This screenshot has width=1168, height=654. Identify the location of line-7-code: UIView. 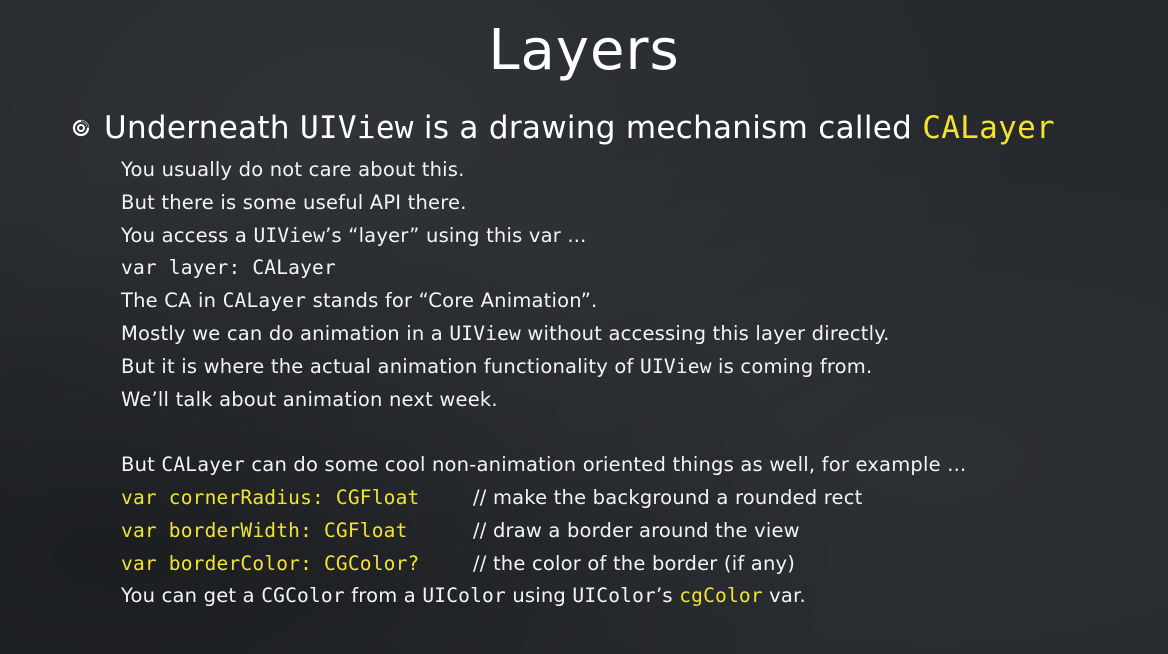
(676, 366).